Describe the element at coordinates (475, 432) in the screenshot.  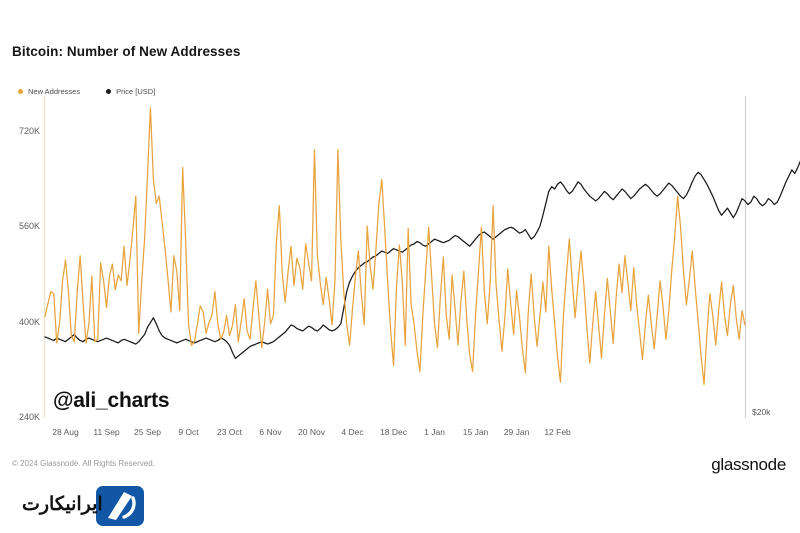
I see `x-axis-tick-label: 15 Jan` at that location.